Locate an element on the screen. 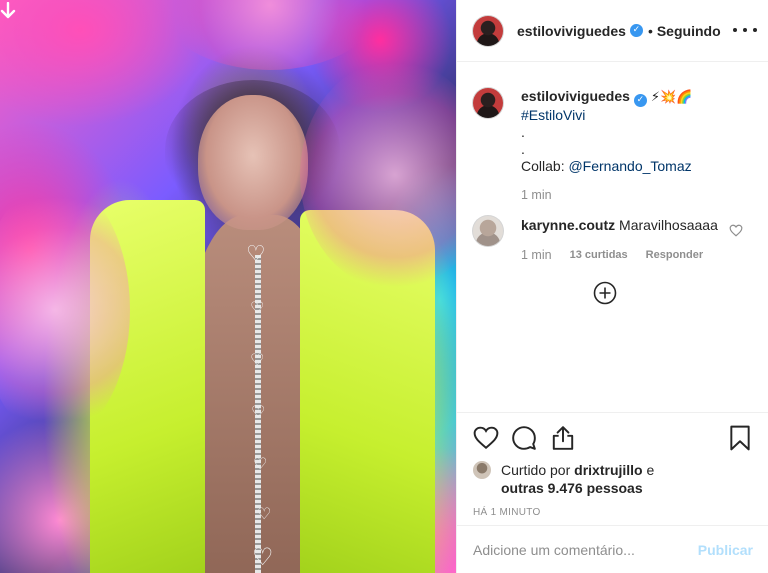 The image size is (768, 573). action-icons-row is located at coordinates (613, 439).